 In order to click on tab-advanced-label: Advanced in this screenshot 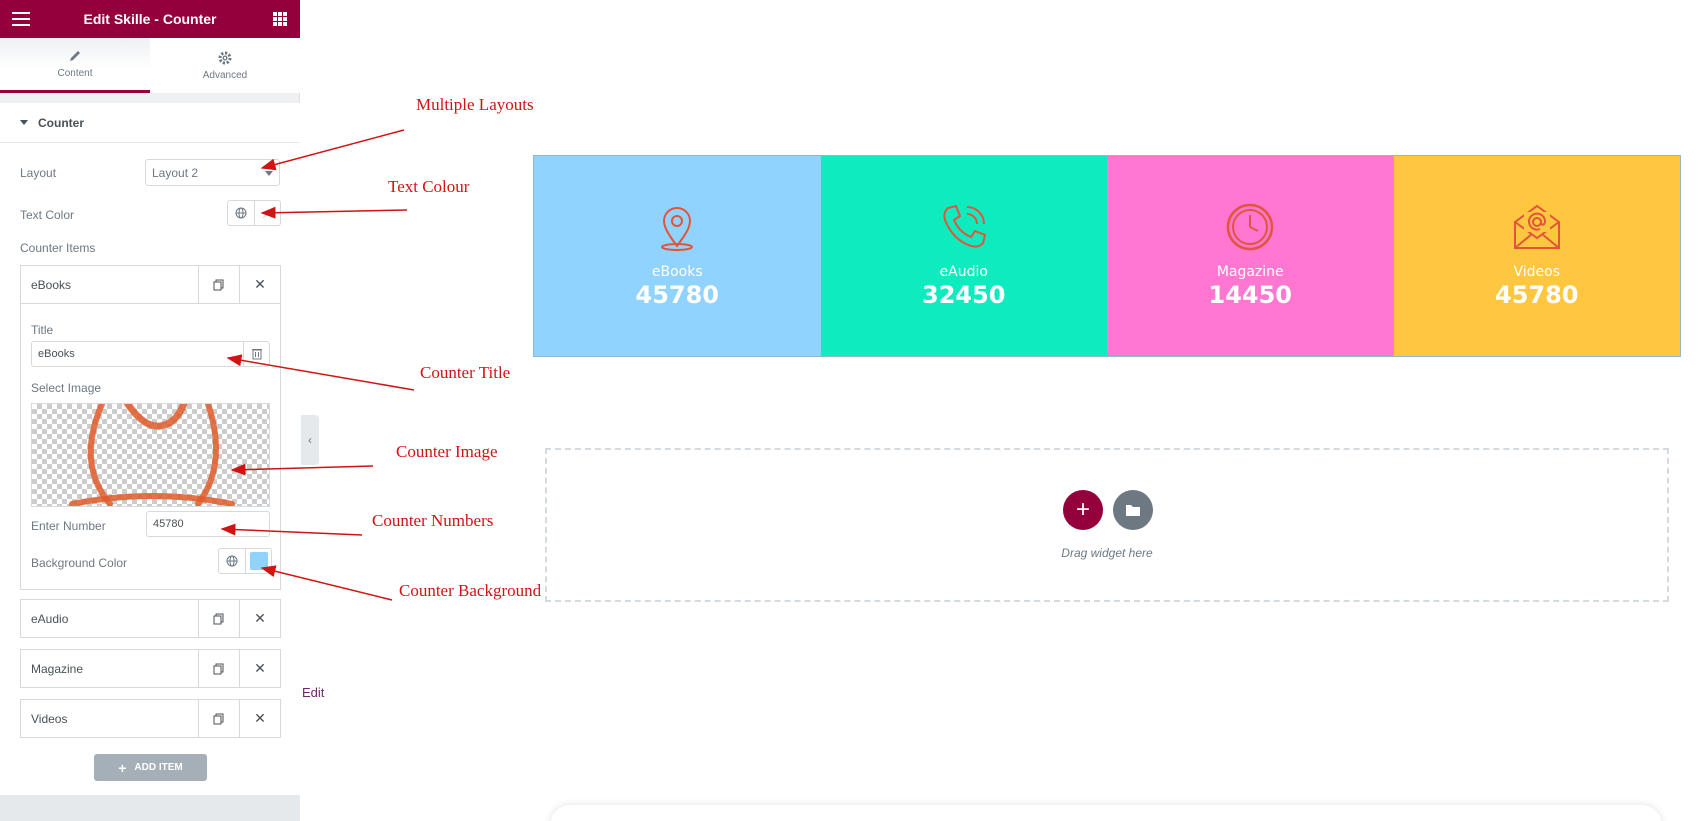, I will do `click(225, 75)`.